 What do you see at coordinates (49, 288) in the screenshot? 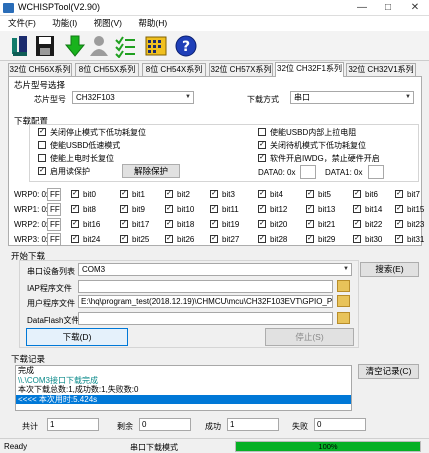
I see `iap-file-label: IAP程序文件` at bounding box center [49, 288].